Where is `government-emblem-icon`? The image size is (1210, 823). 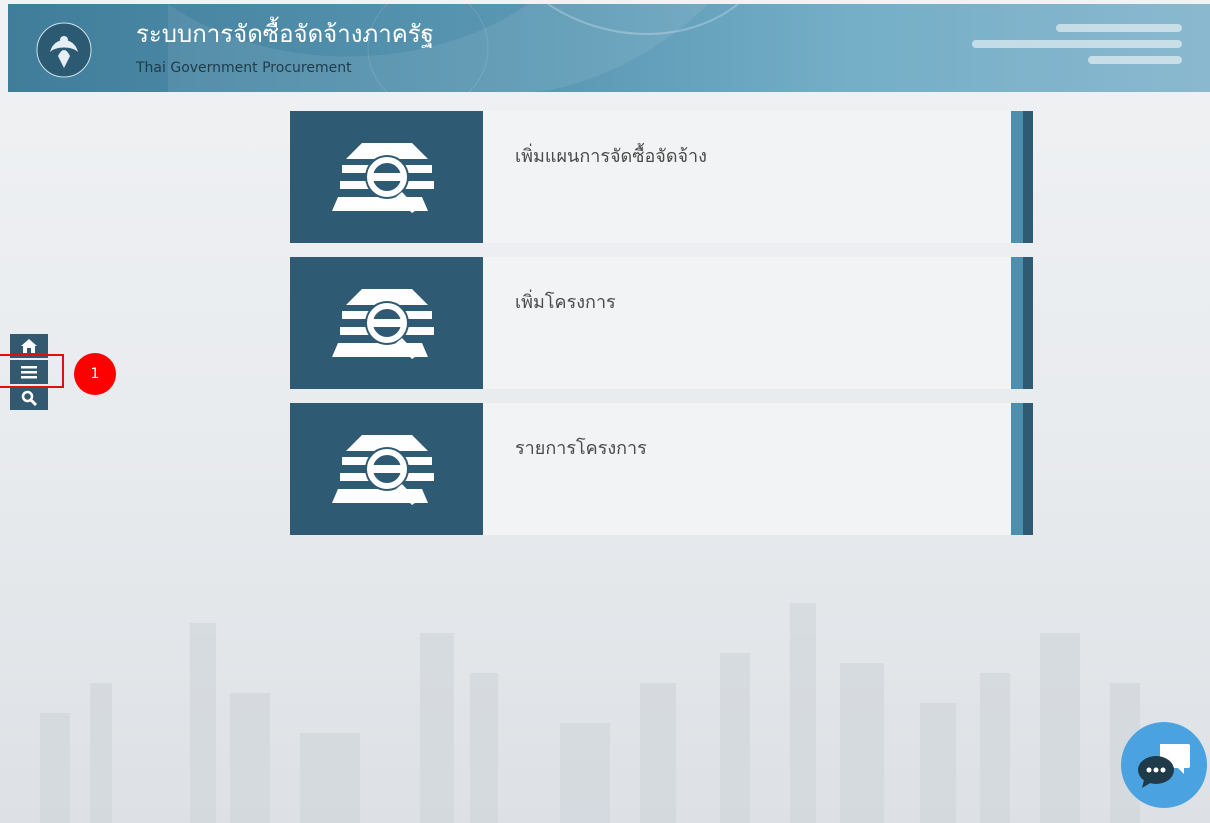
government-emblem-icon is located at coordinates (64, 50).